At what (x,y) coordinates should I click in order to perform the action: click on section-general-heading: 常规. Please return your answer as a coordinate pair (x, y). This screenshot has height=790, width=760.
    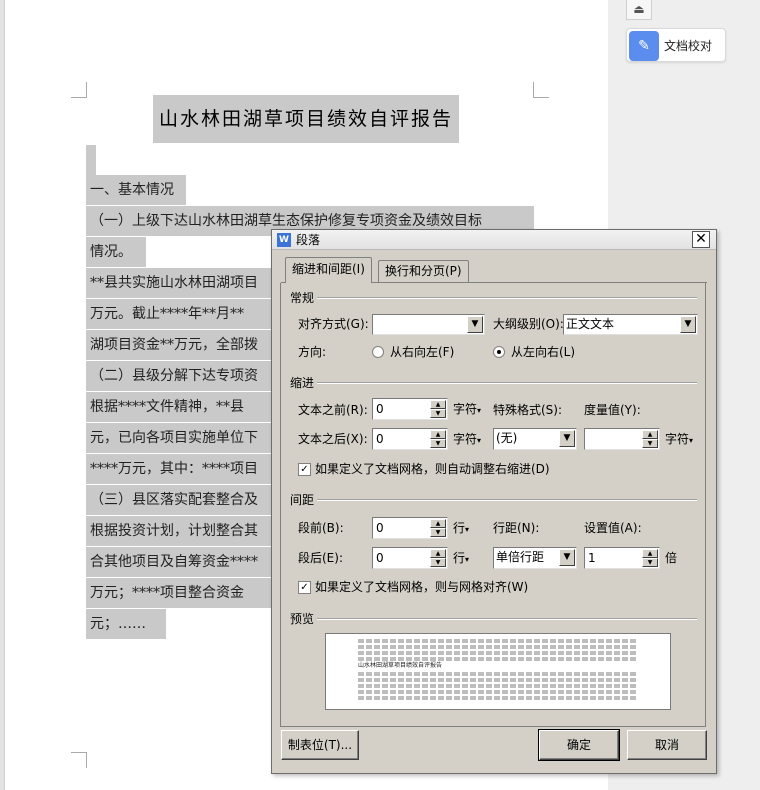
    Looking at the image, I should click on (302, 298).